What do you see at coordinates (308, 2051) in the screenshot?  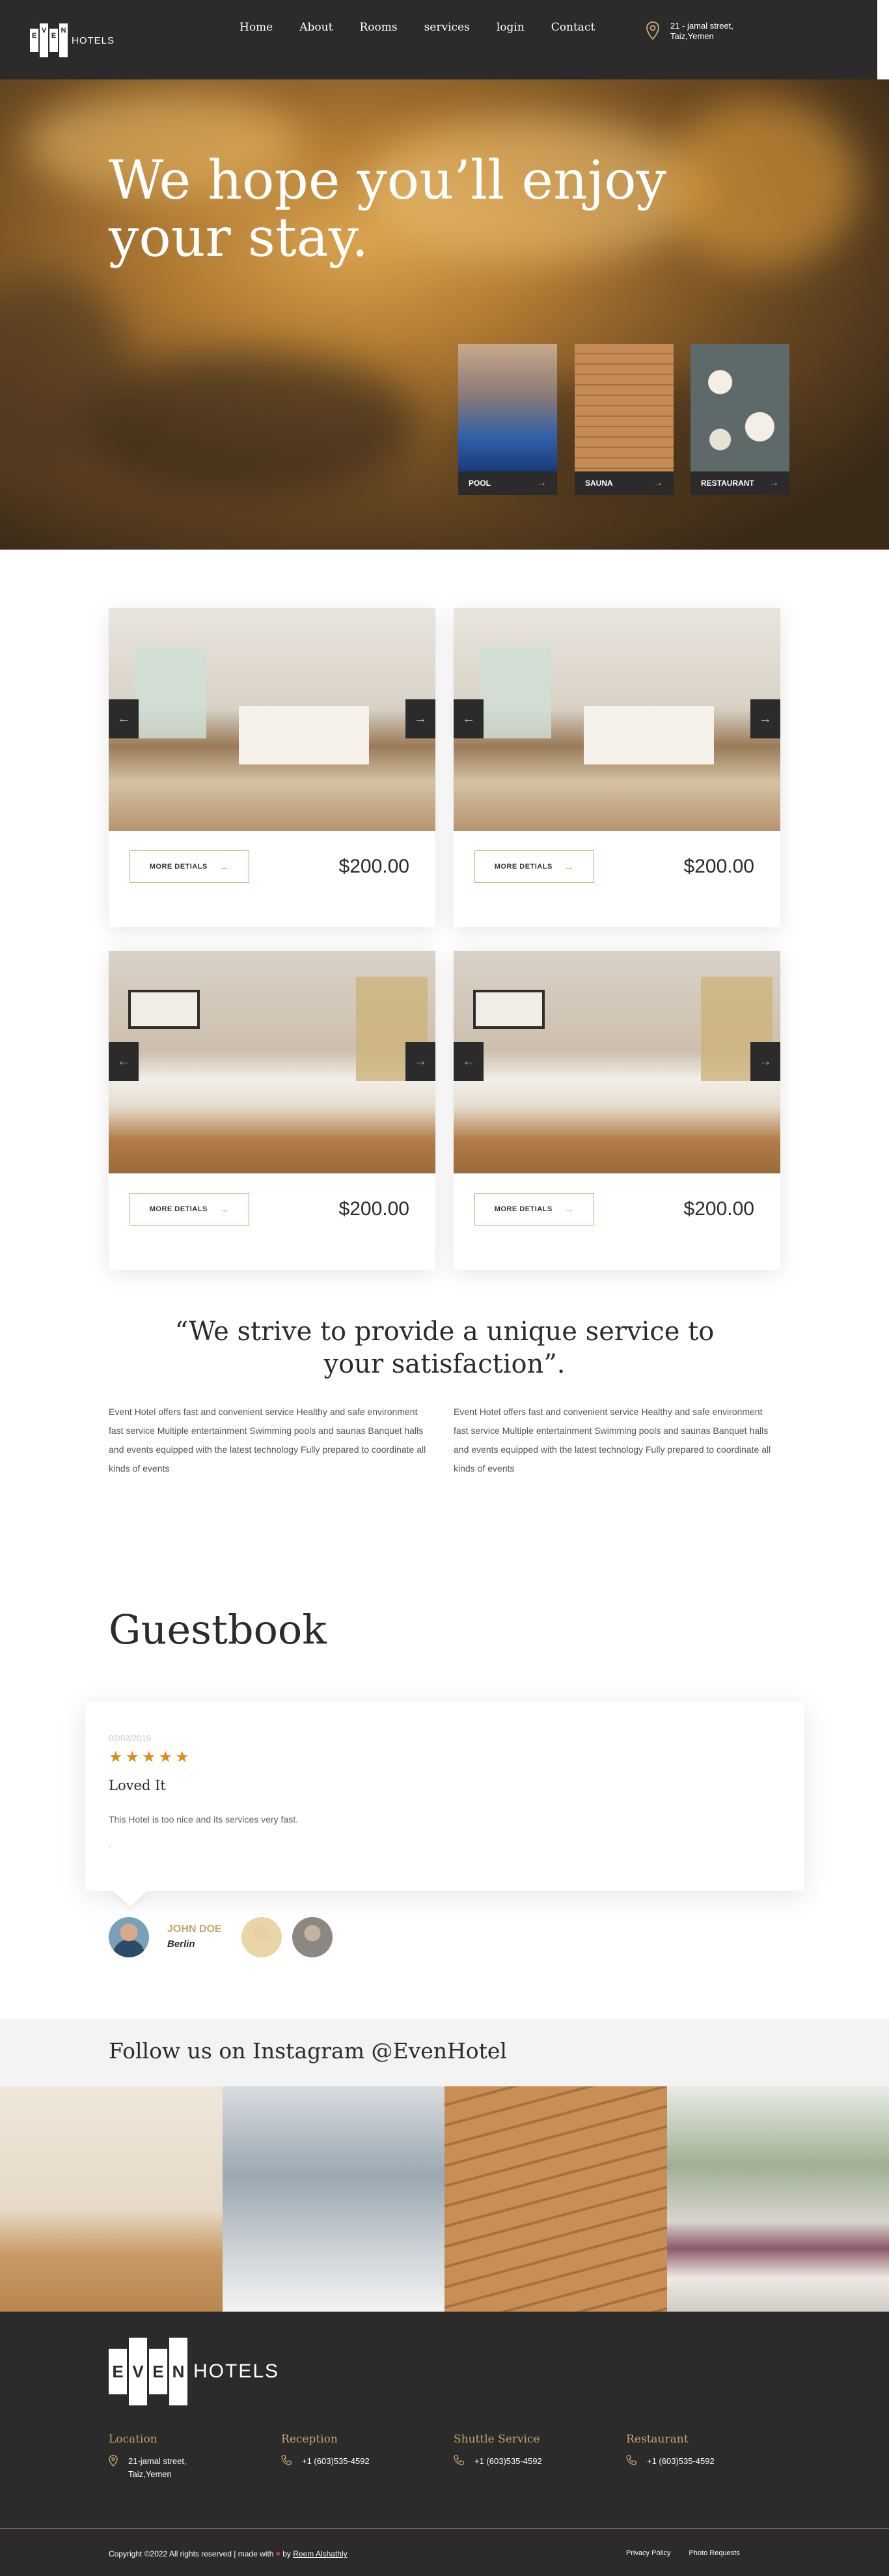 I see `instagram-title: Follow us on Instagram @EvenHotel` at bounding box center [308, 2051].